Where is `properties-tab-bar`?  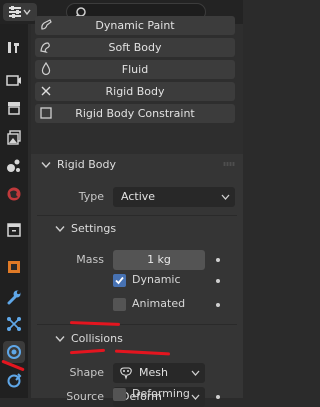
properties-tab-bar is located at coordinates (14, 211).